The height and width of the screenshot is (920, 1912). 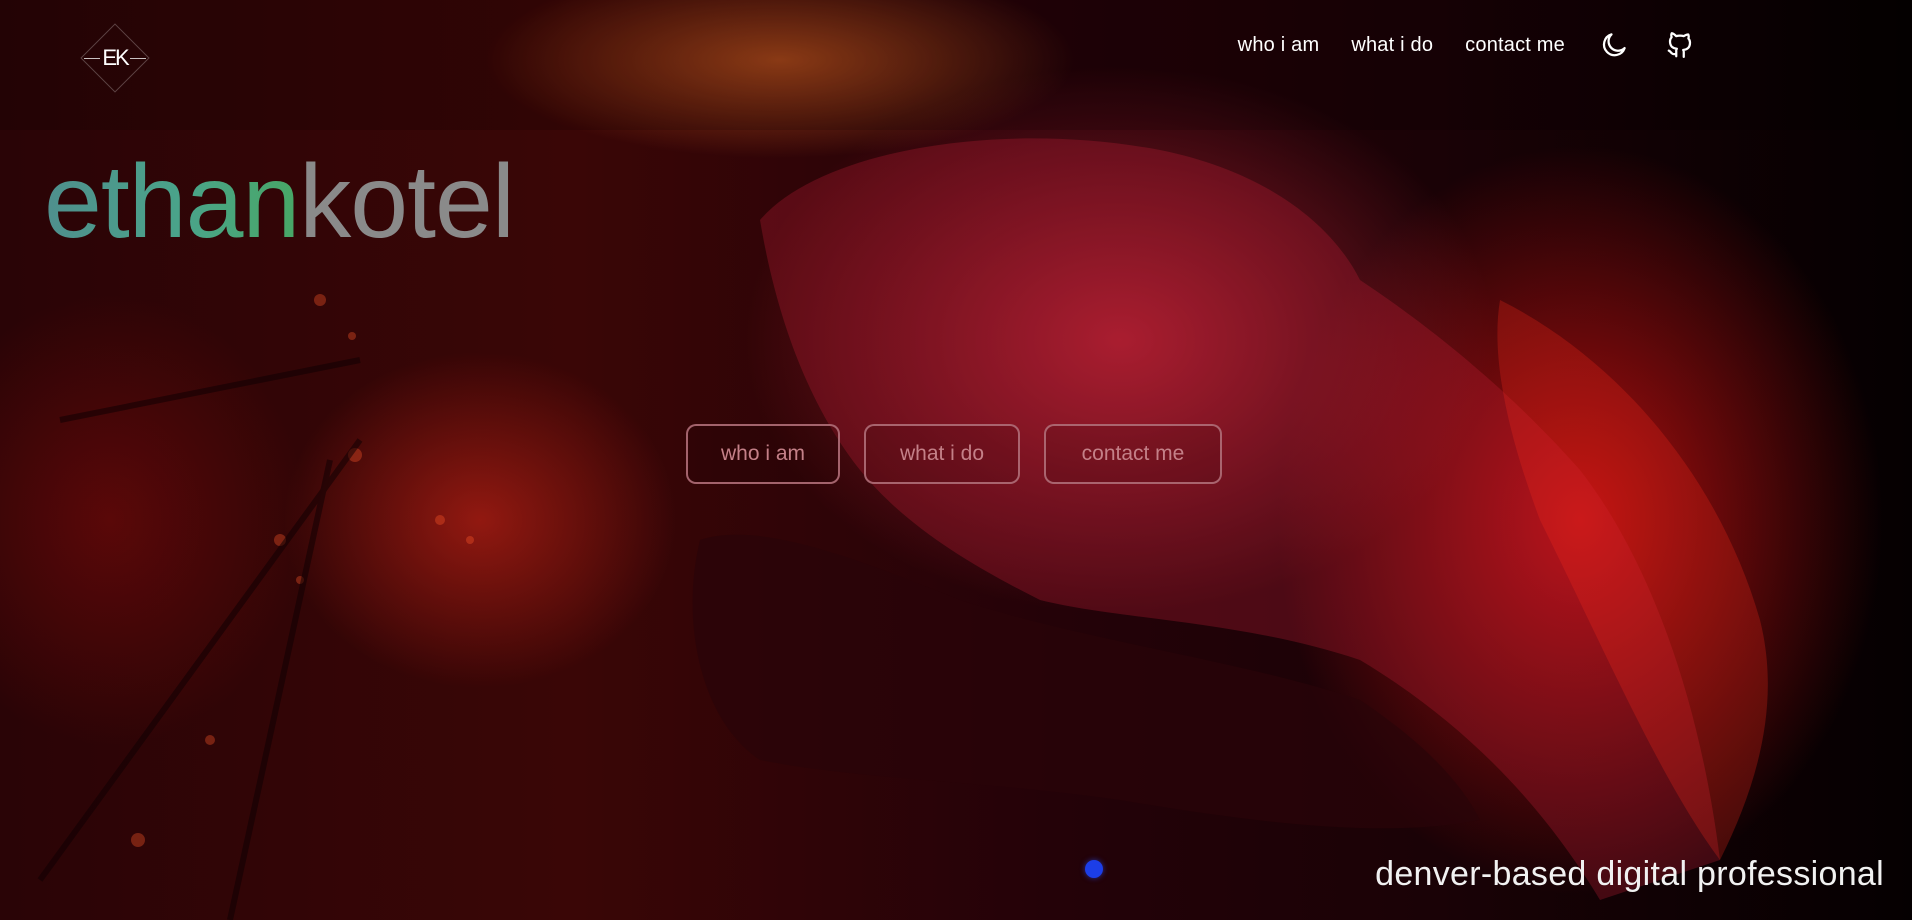 I want to click on site-logo: EK, so click(x=115, y=58).